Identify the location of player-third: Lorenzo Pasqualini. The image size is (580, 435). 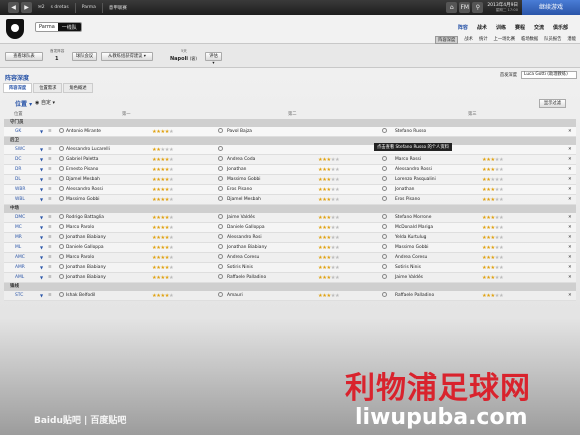
(415, 180).